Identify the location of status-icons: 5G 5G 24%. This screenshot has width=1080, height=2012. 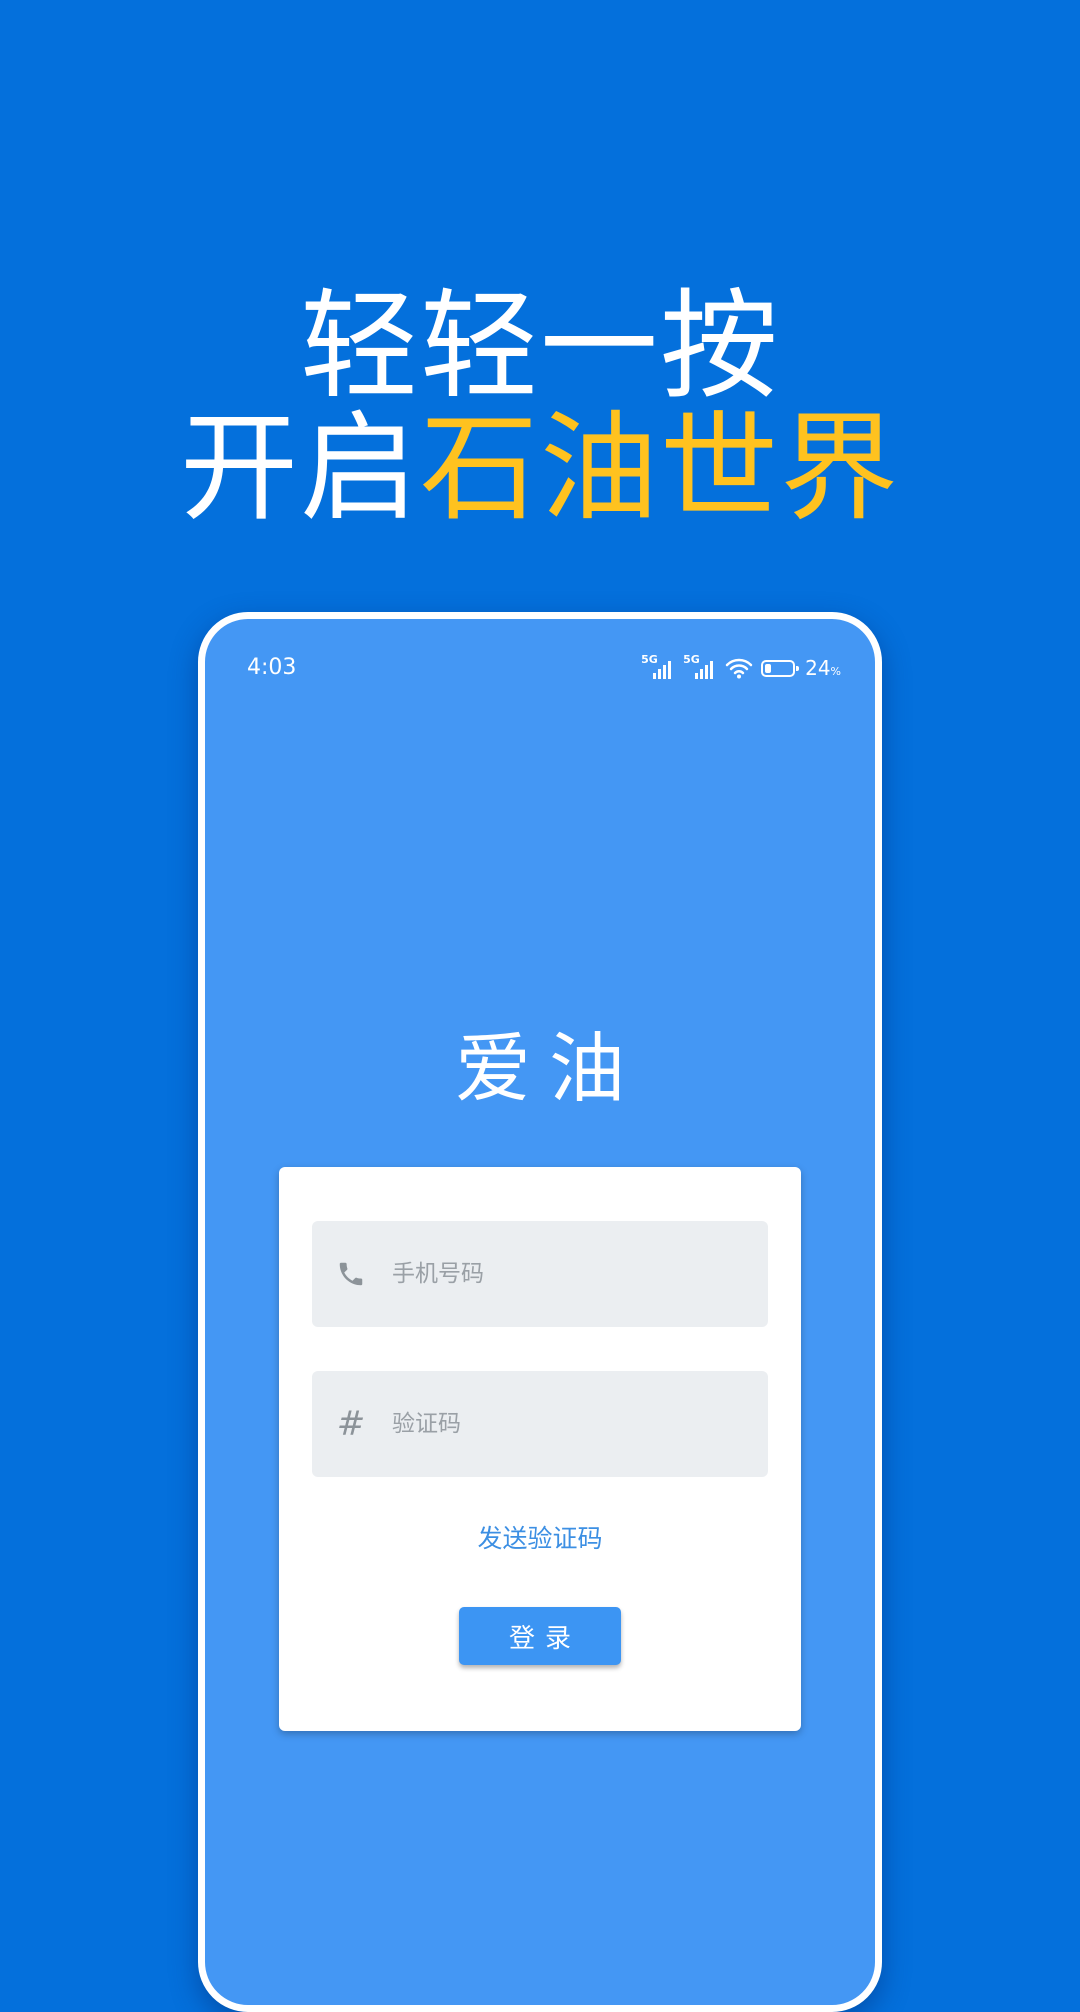
(741, 667).